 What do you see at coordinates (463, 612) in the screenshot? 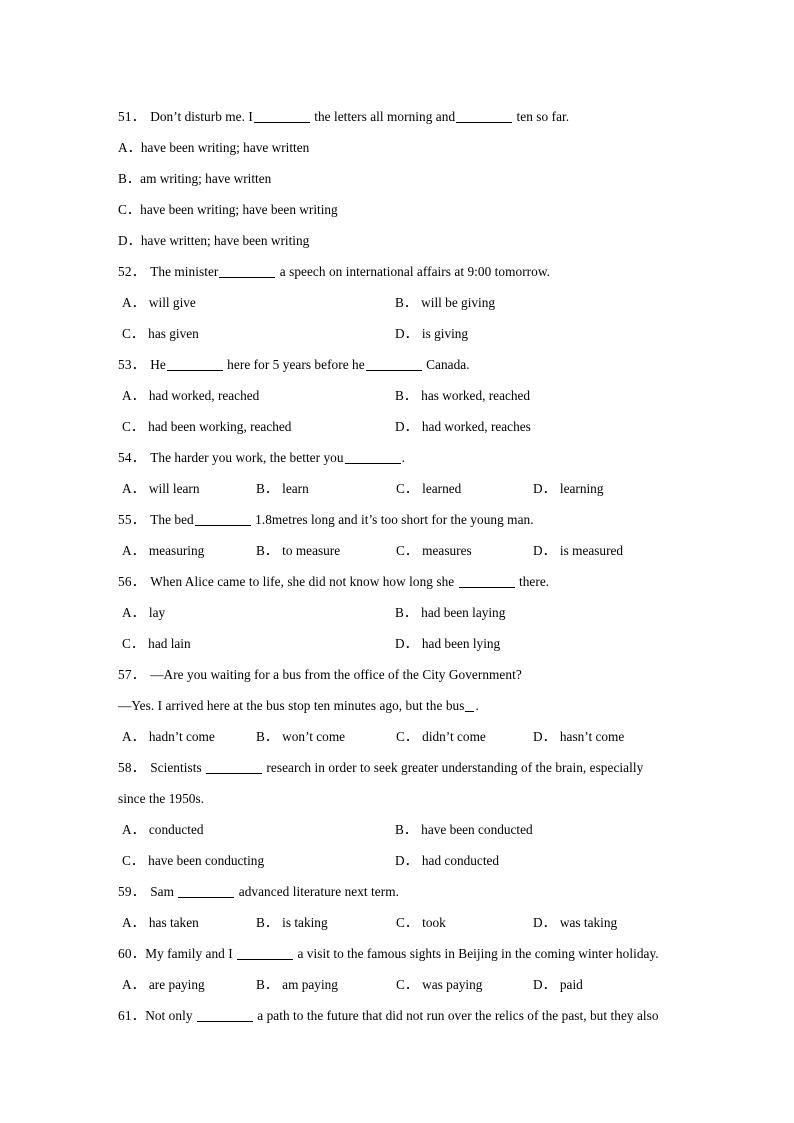
I see `option-label: had been laying` at bounding box center [463, 612].